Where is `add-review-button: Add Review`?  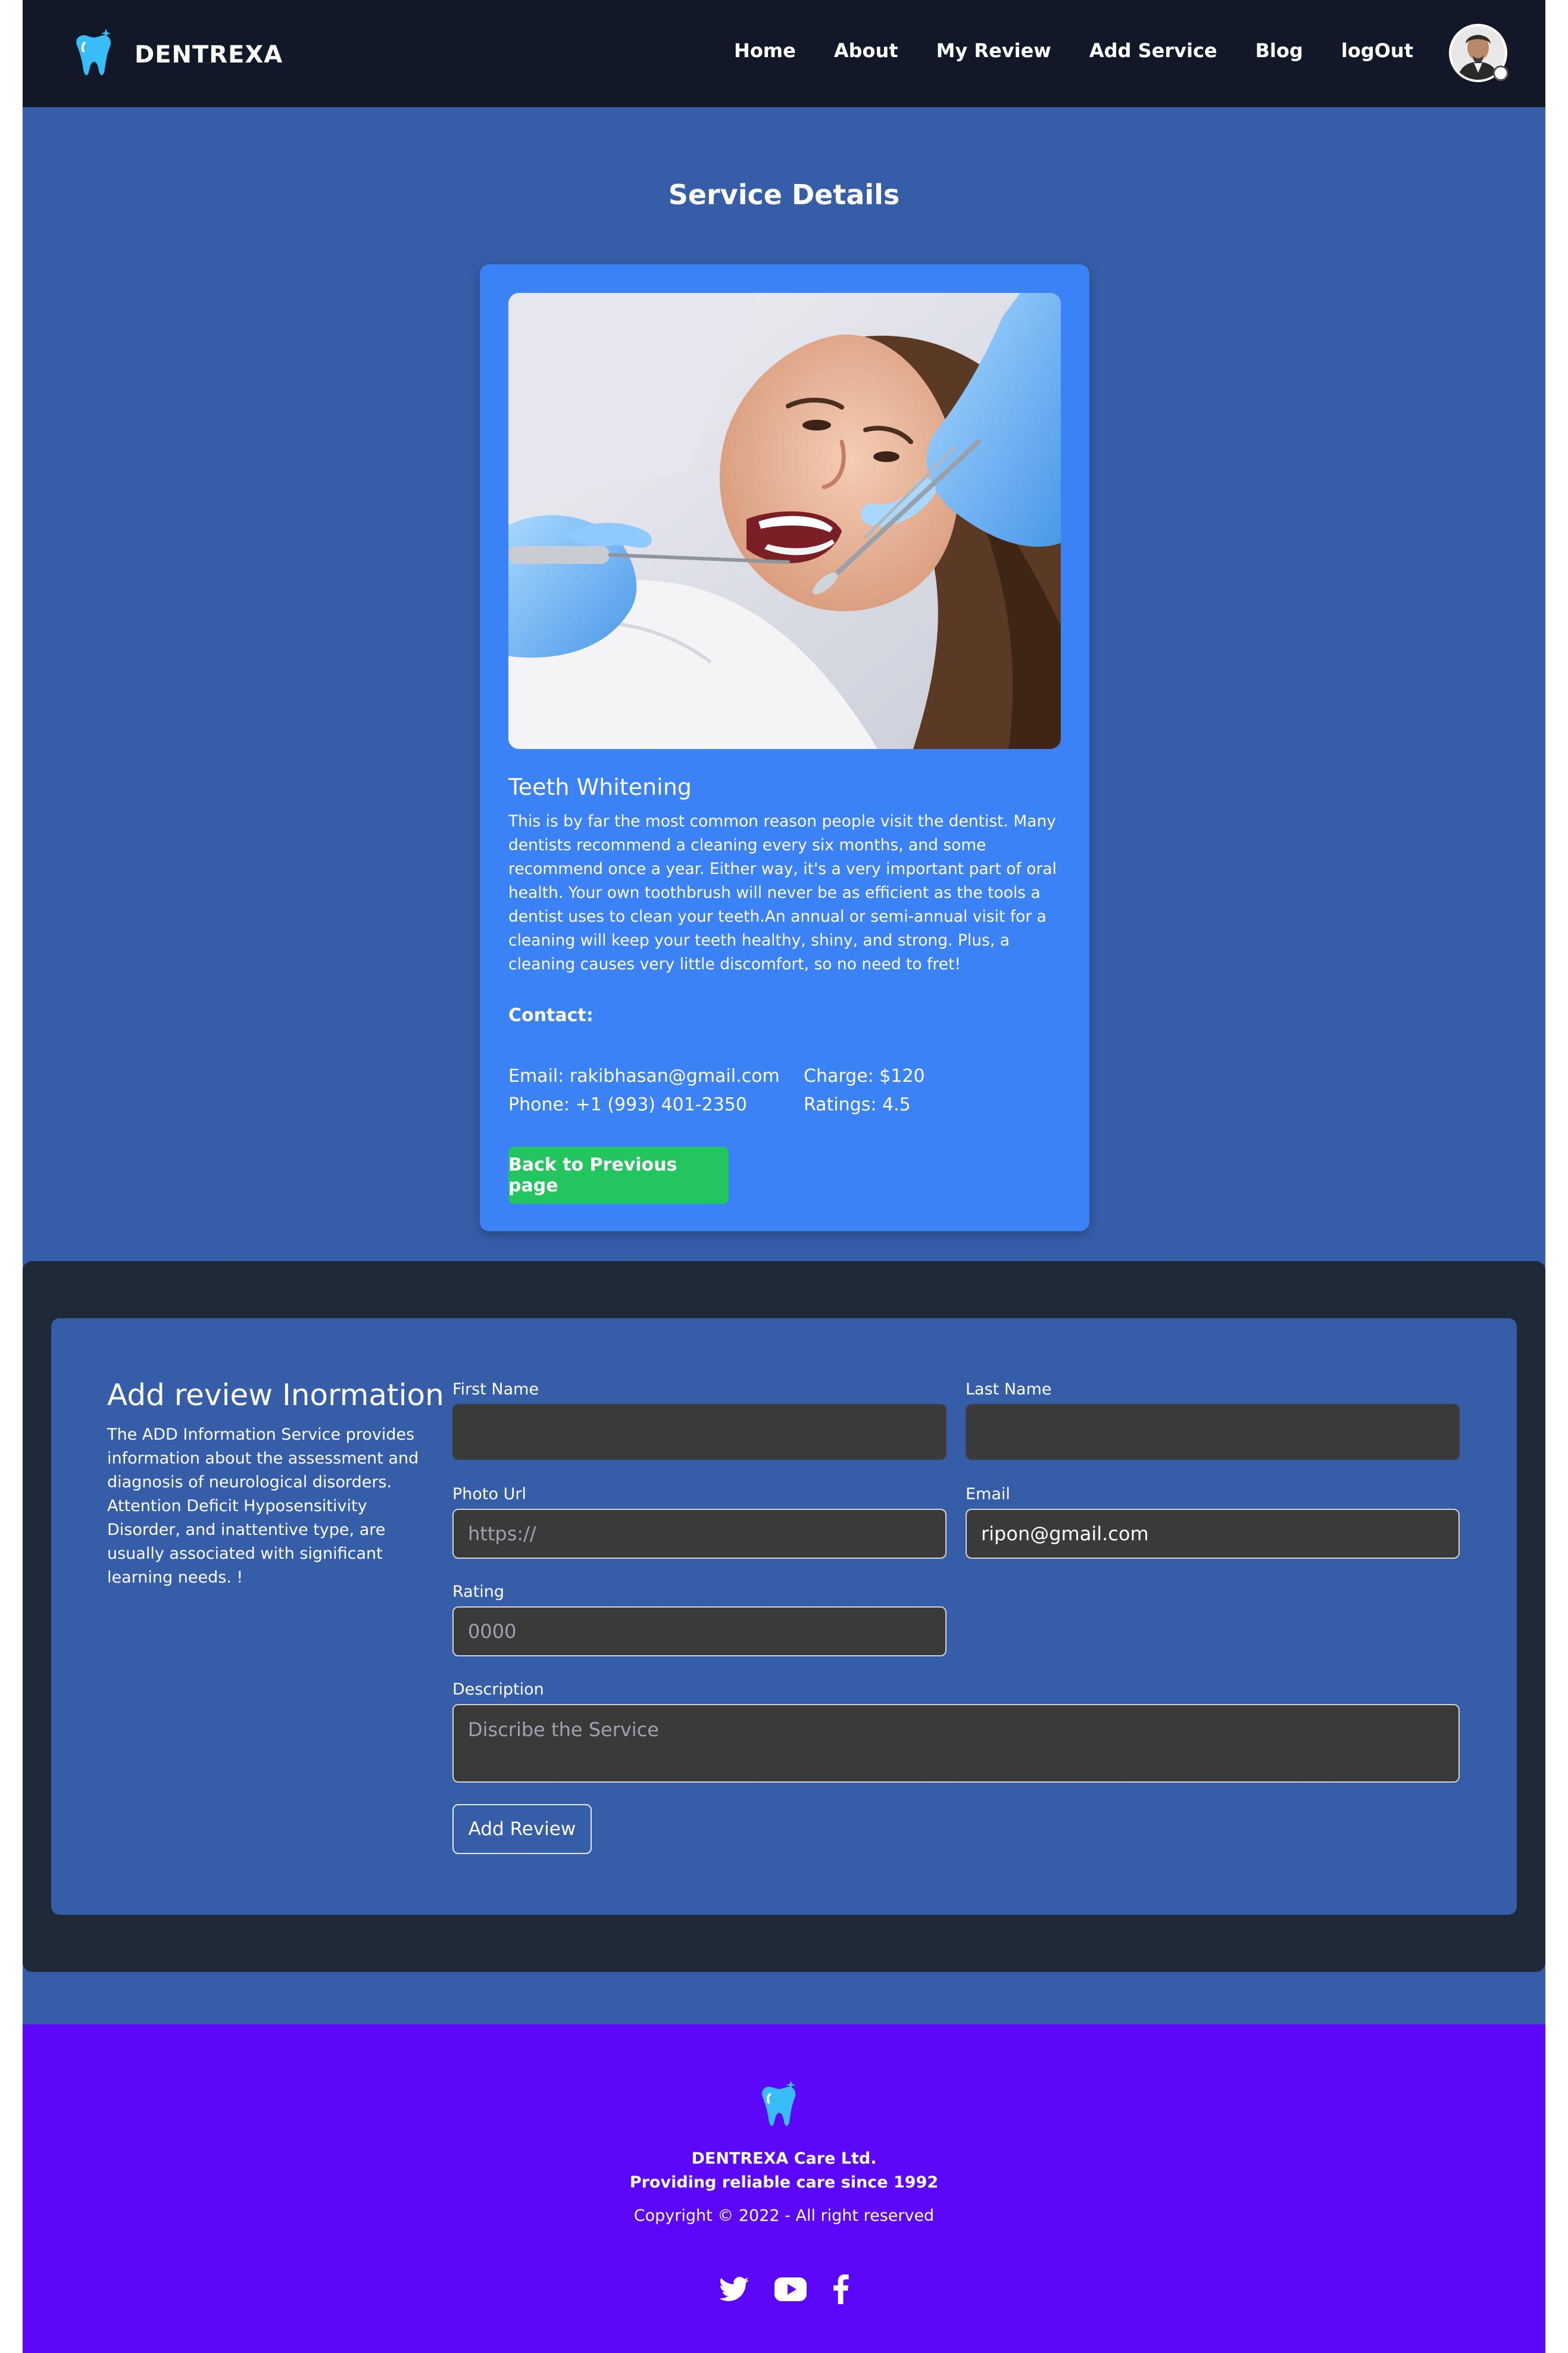
add-review-button: Add Review is located at coordinates (522, 1829).